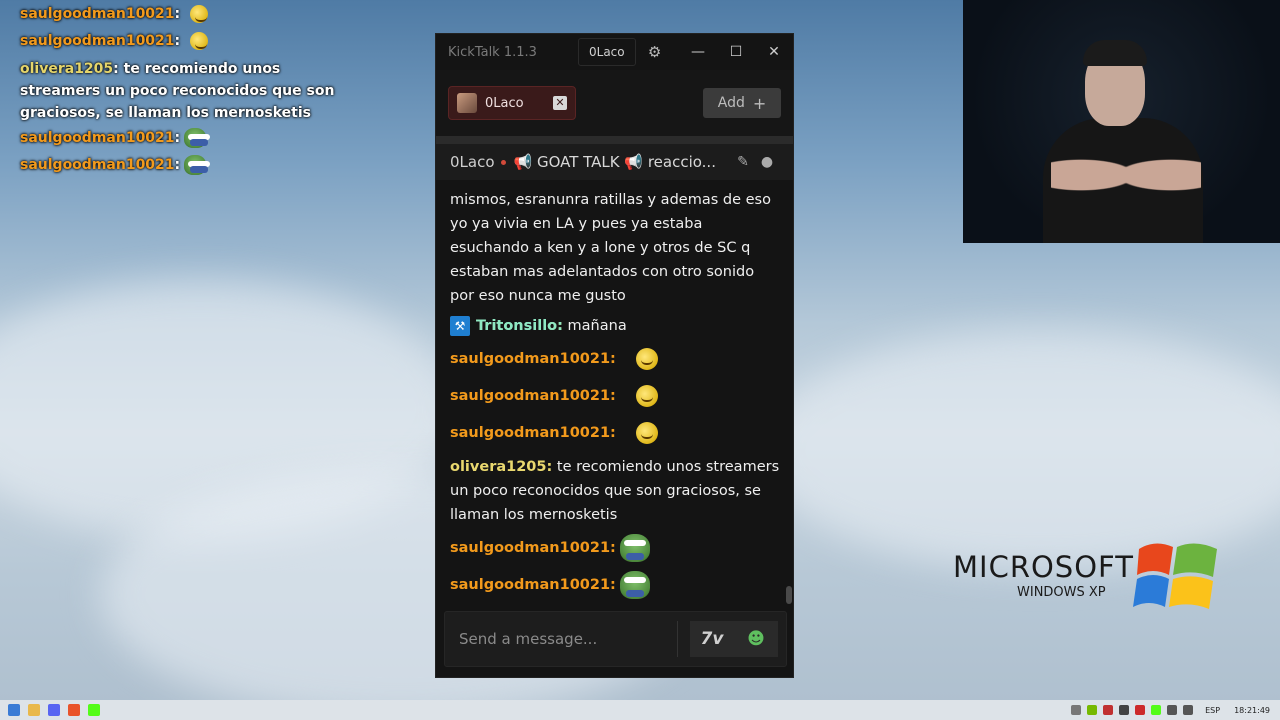 Image resolution: width=1280 pixels, height=720 pixels. I want to click on close-button: ✕, so click(774, 52).